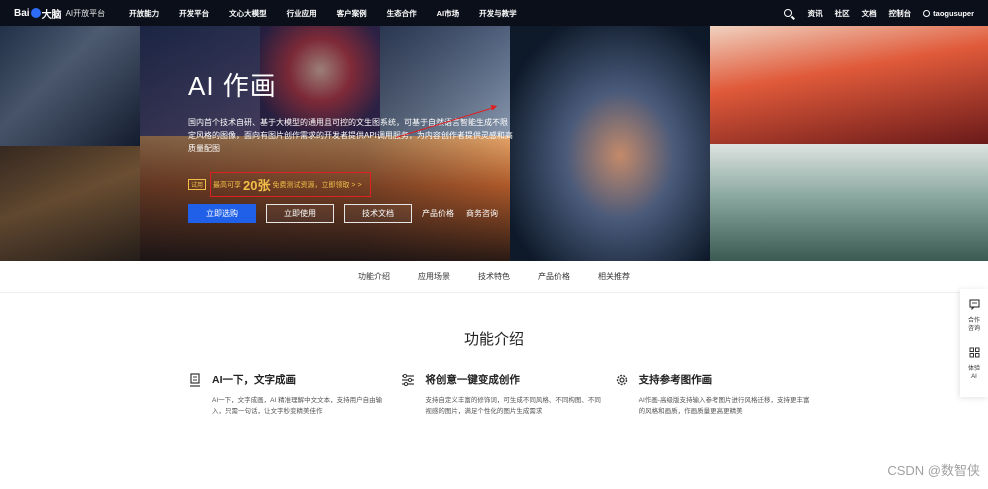  What do you see at coordinates (374, 276) in the screenshot?
I see `tab-features: 功能介绍` at bounding box center [374, 276].